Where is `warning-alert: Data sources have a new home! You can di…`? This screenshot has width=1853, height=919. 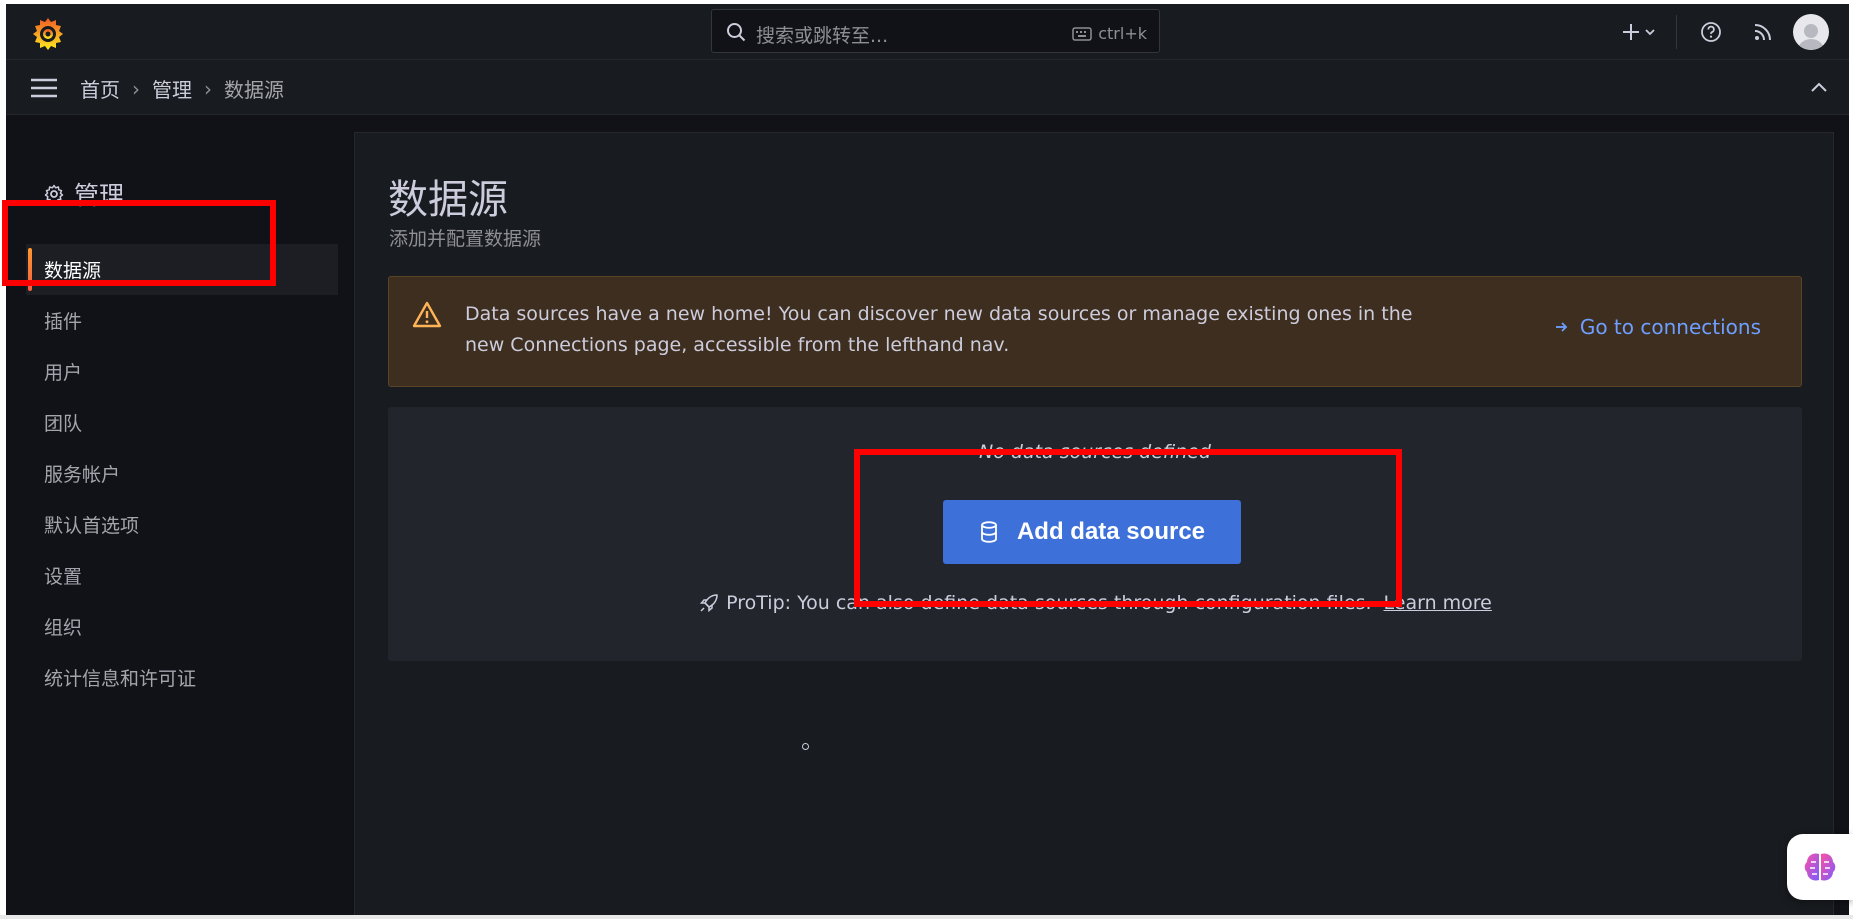
warning-alert: Data sources have a new home! You can di… is located at coordinates (1095, 331).